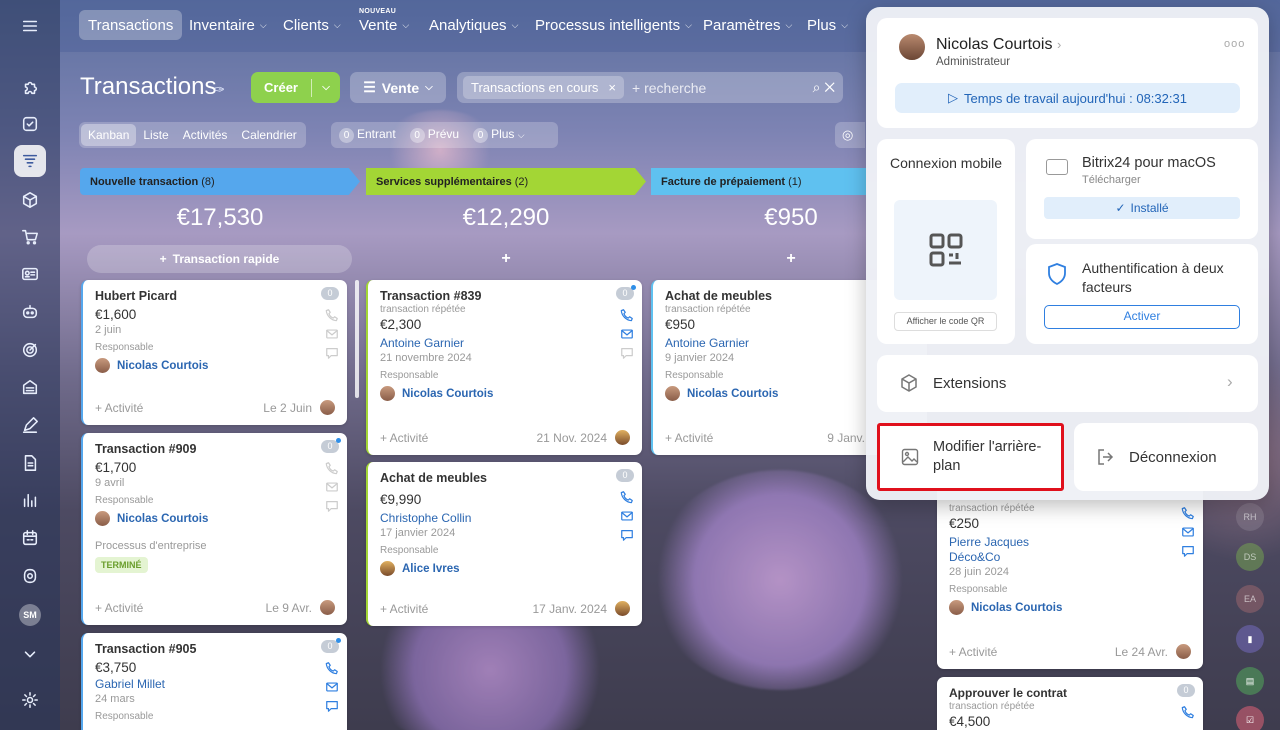 Image resolution: width=1280 pixels, height=730 pixels. What do you see at coordinates (30, 87) in the screenshot?
I see `puzzle-icon` at bounding box center [30, 87].